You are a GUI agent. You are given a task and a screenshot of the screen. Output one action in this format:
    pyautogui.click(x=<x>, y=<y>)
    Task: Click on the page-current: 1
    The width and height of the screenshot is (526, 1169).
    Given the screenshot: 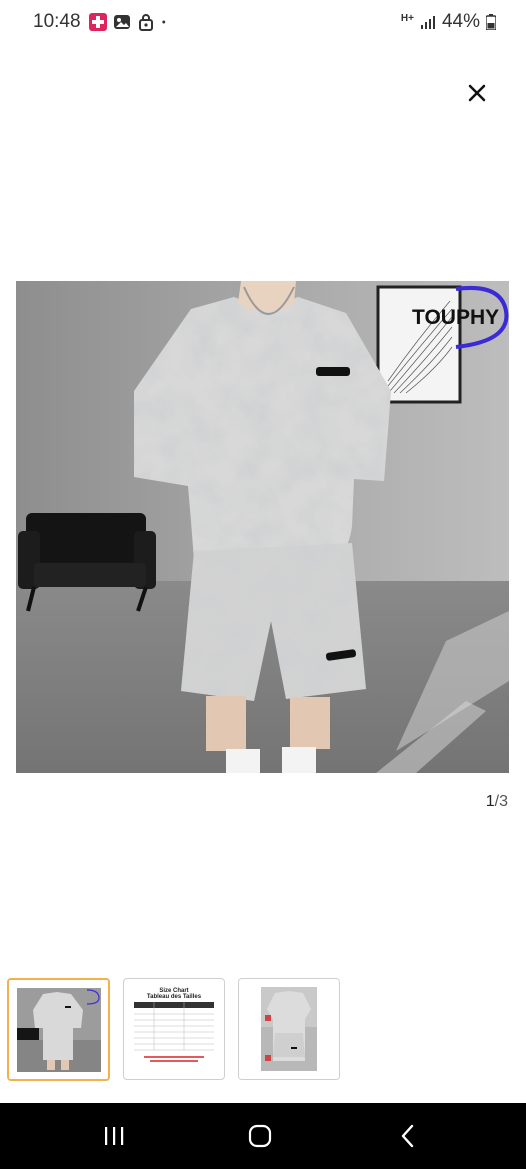 What is the action you would take?
    pyautogui.click(x=490, y=801)
    